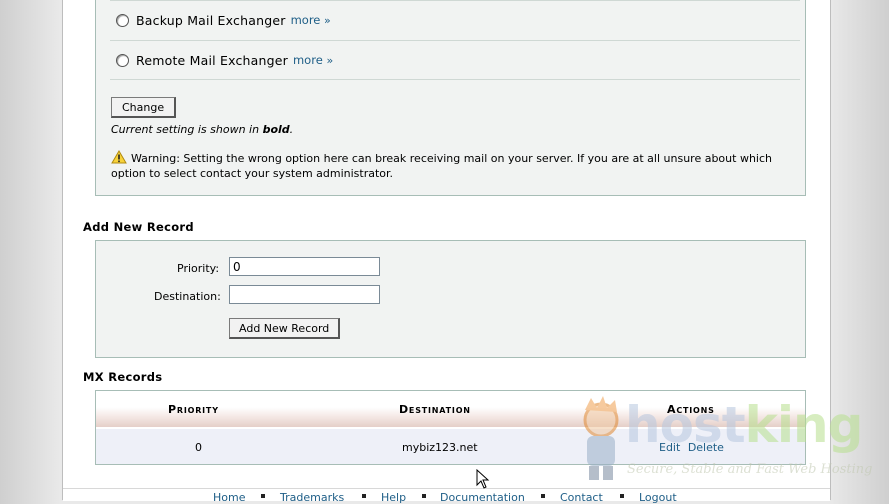 Image resolution: width=889 pixels, height=504 pixels. I want to click on column-header-priority: Priority, so click(193, 409).